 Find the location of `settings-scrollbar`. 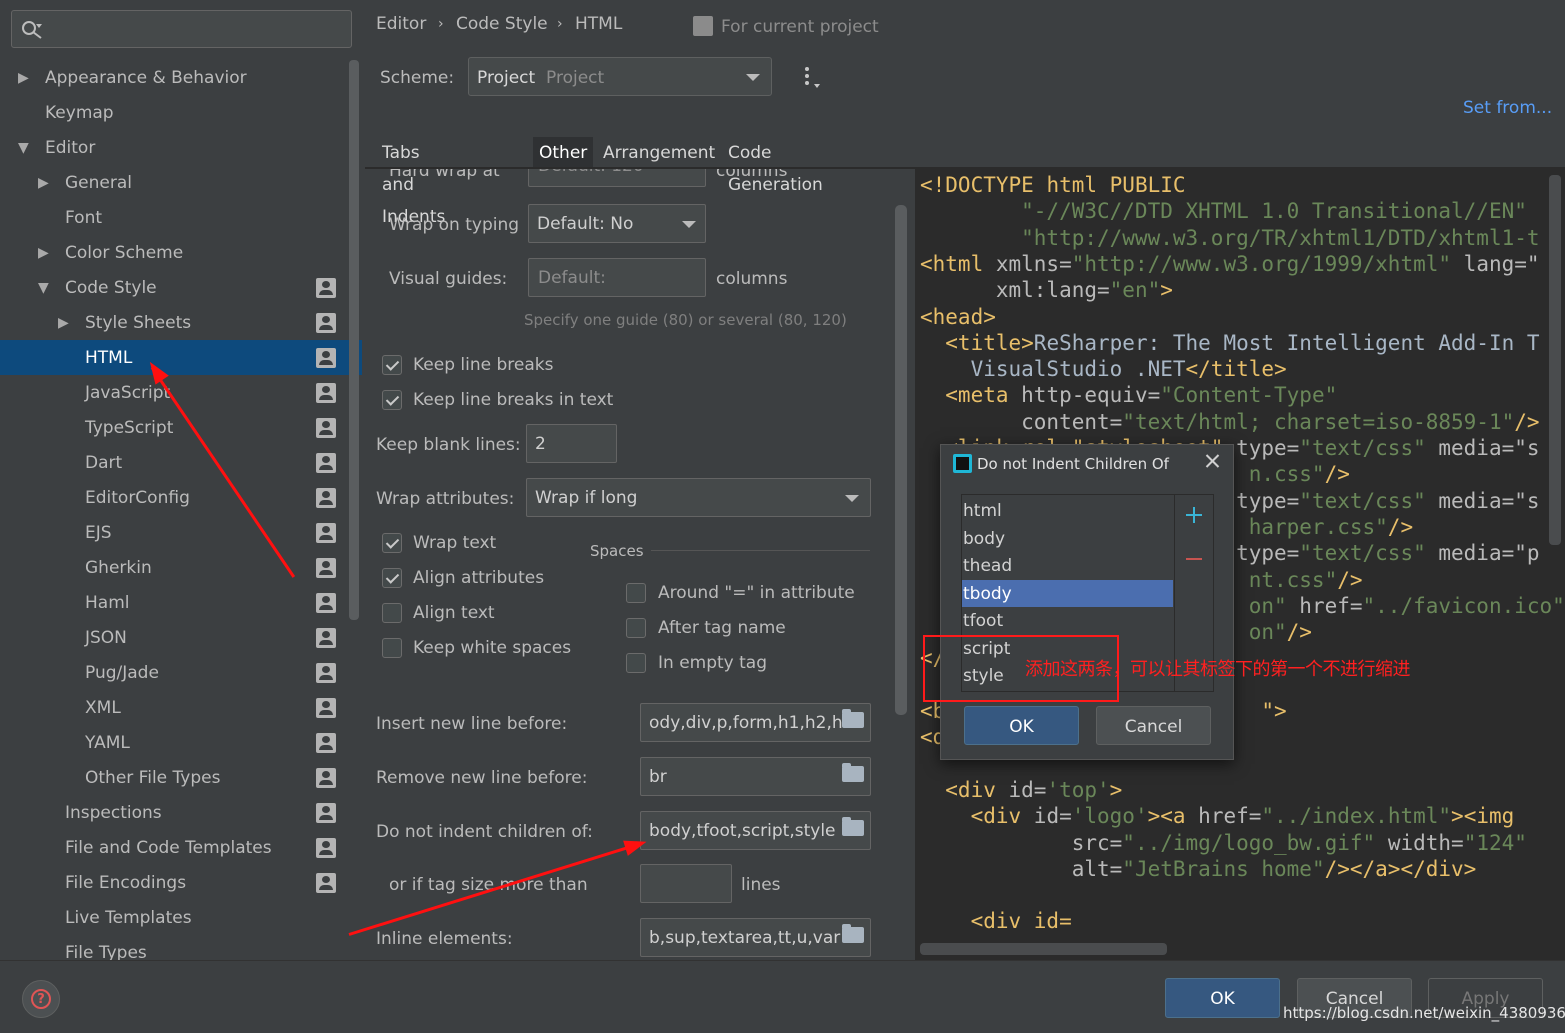

settings-scrollbar is located at coordinates (901, 460).